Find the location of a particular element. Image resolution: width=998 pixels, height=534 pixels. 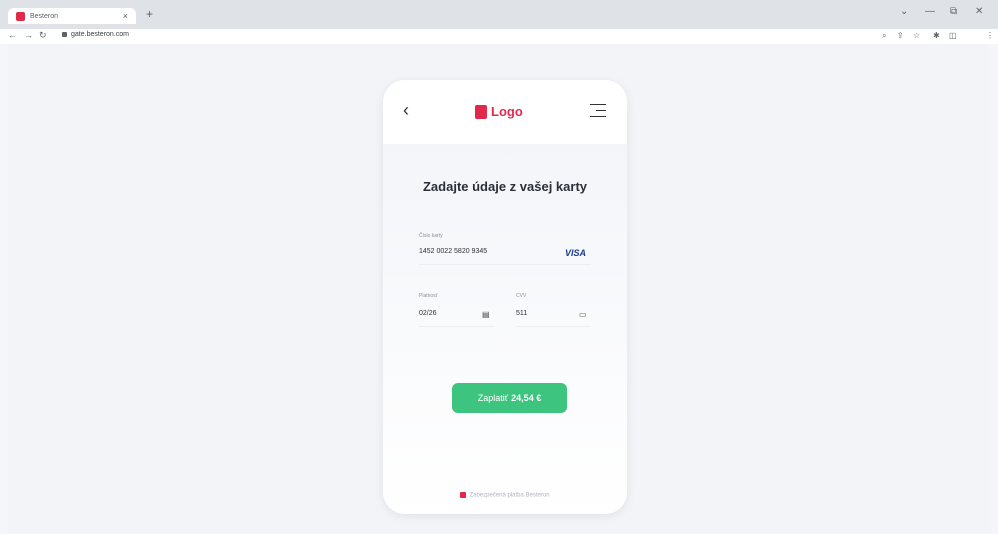

pay-amount: 24,54 € is located at coordinates (526, 398).